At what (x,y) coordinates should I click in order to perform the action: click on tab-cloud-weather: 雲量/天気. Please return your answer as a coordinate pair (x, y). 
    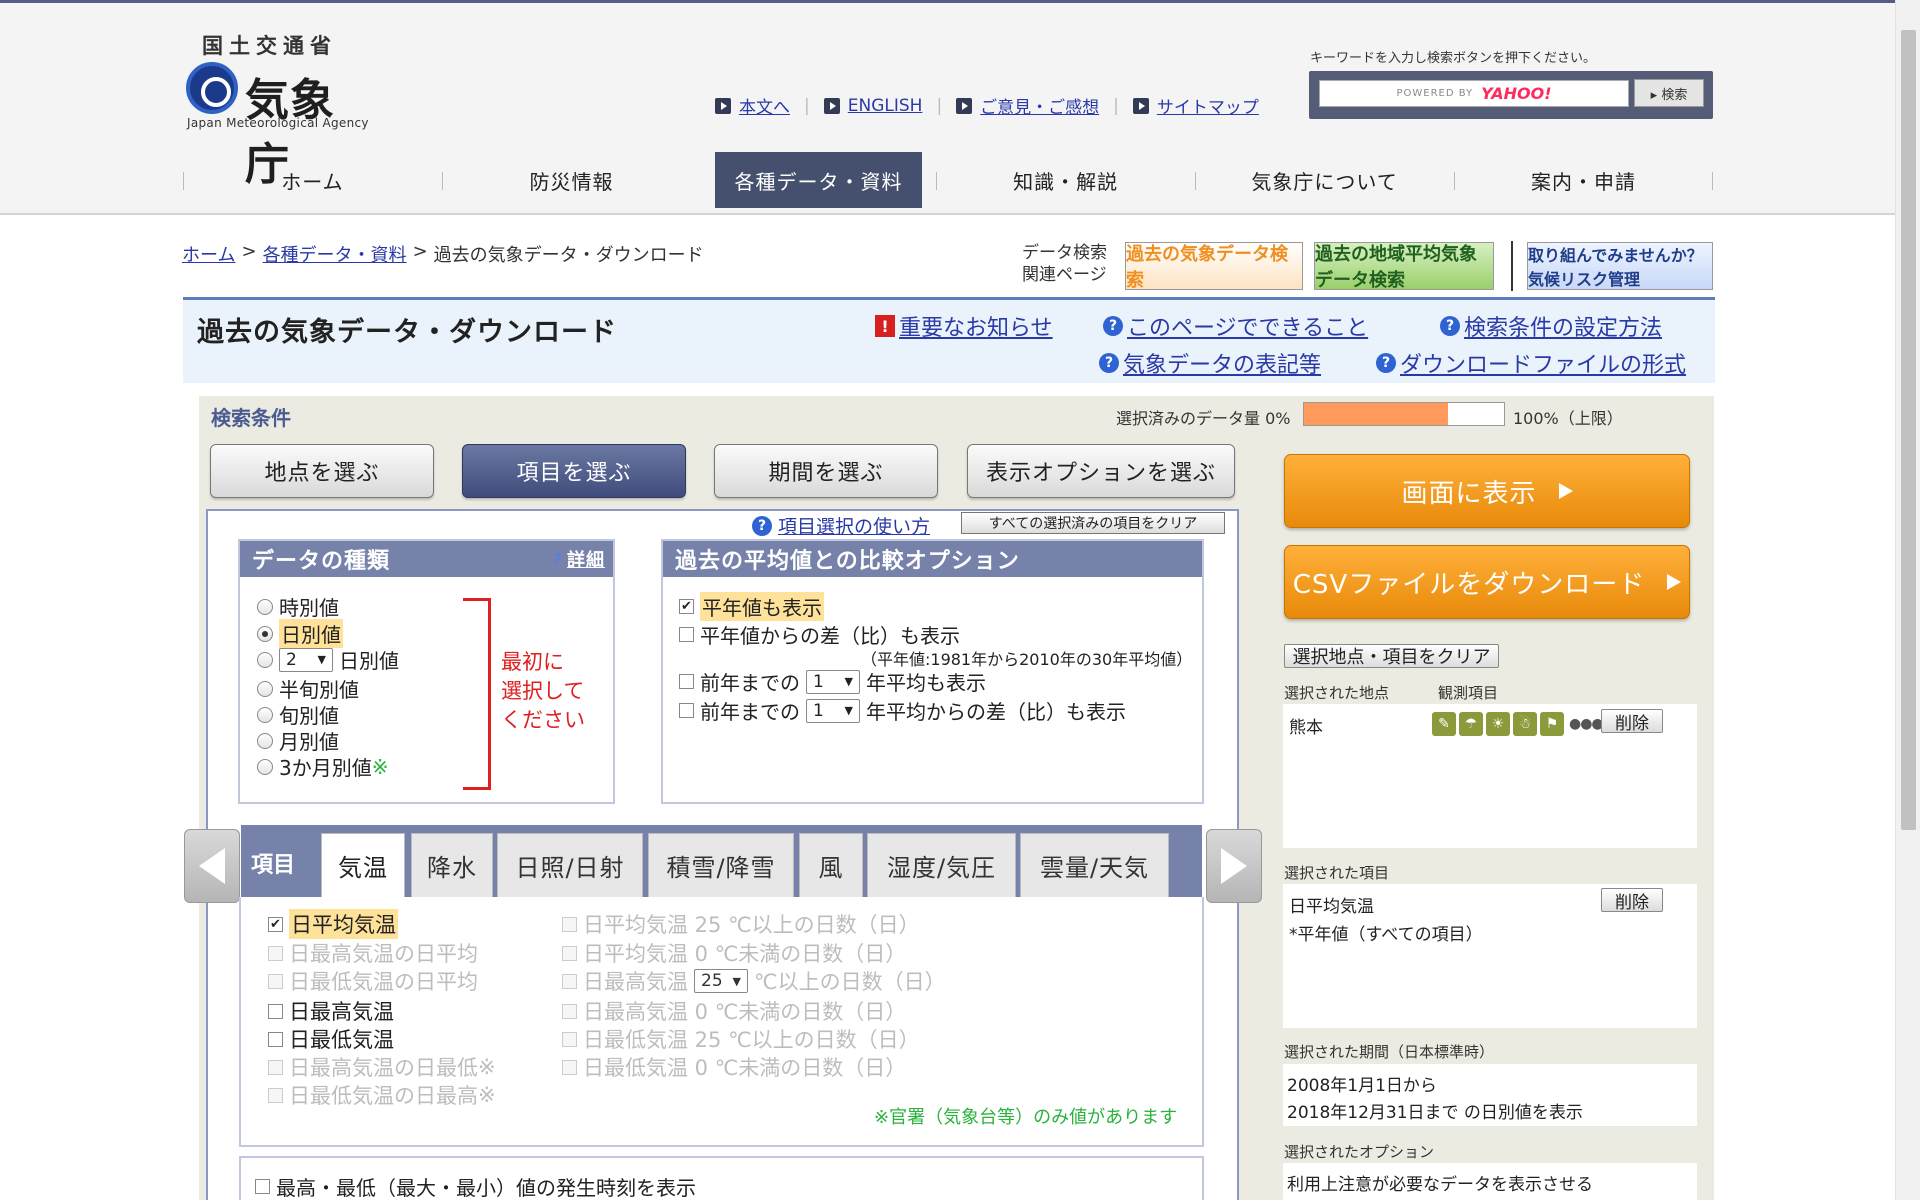
    Looking at the image, I should click on (1094, 865).